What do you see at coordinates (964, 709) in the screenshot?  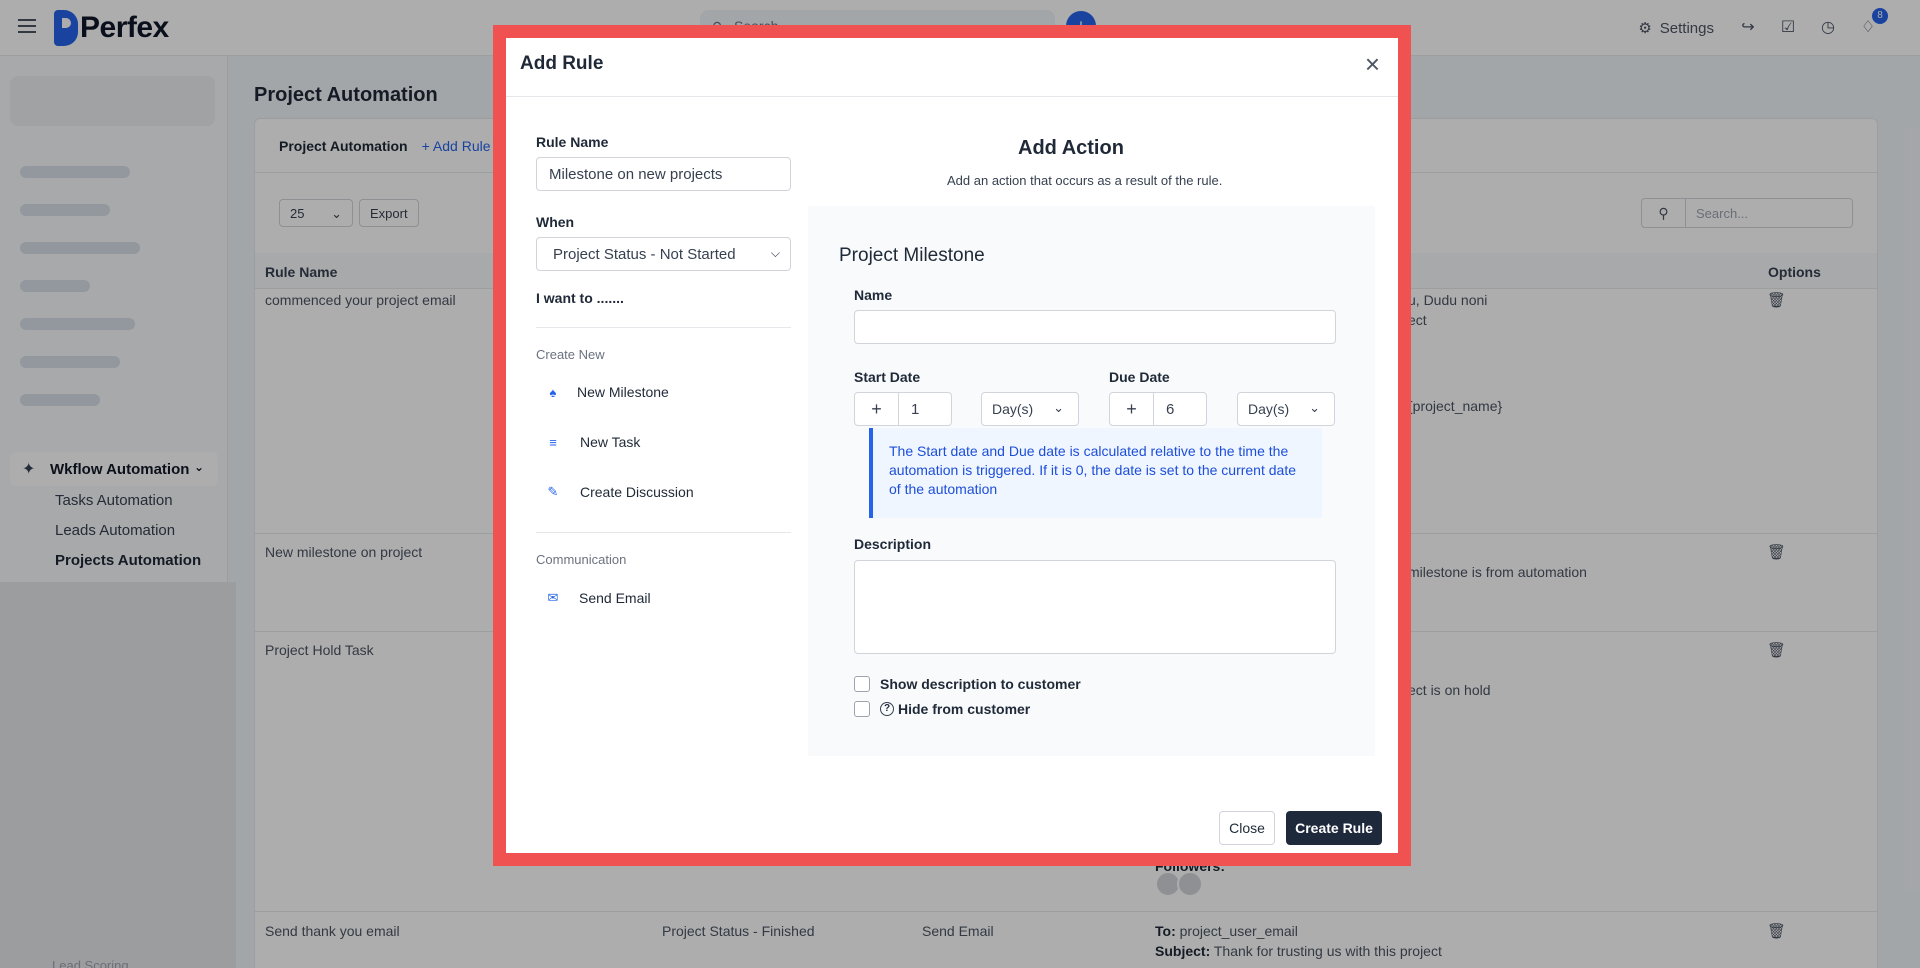 I see `hide-from-customer-label: Hide from customer` at bounding box center [964, 709].